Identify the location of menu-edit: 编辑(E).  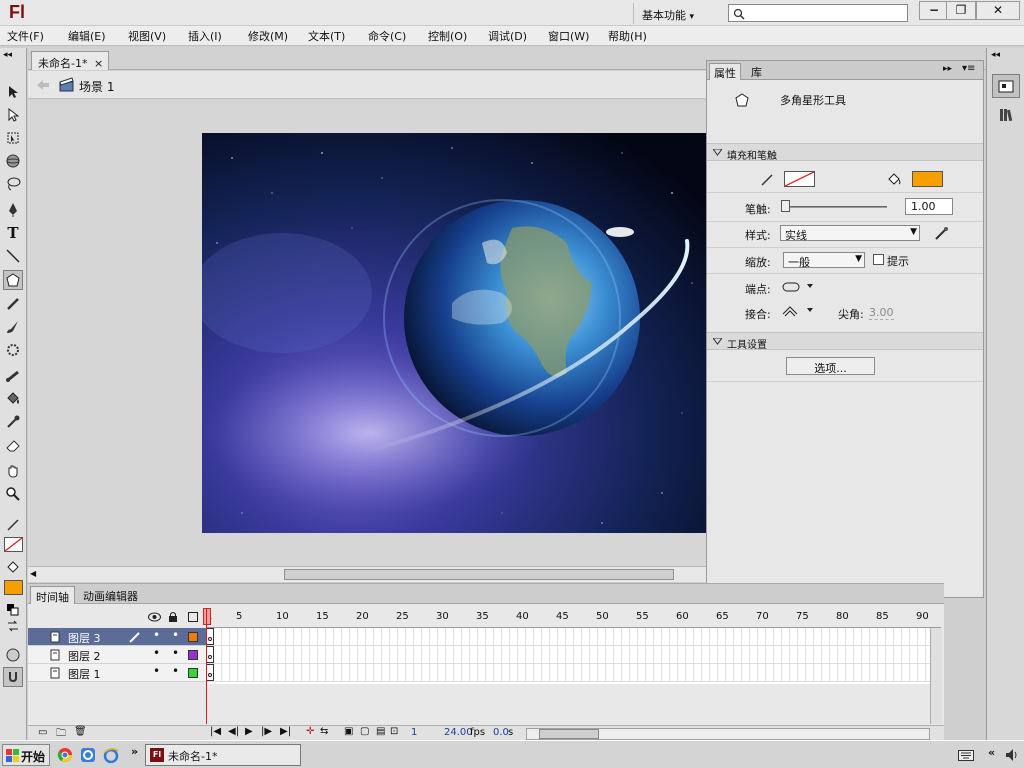
(87, 36).